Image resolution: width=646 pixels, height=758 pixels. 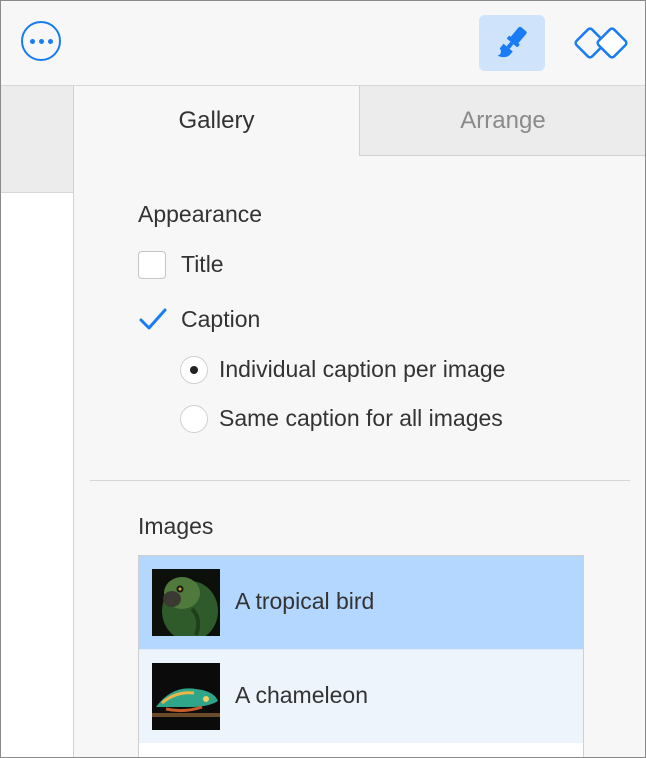 I want to click on radio-individual-caption, so click(x=194, y=370).